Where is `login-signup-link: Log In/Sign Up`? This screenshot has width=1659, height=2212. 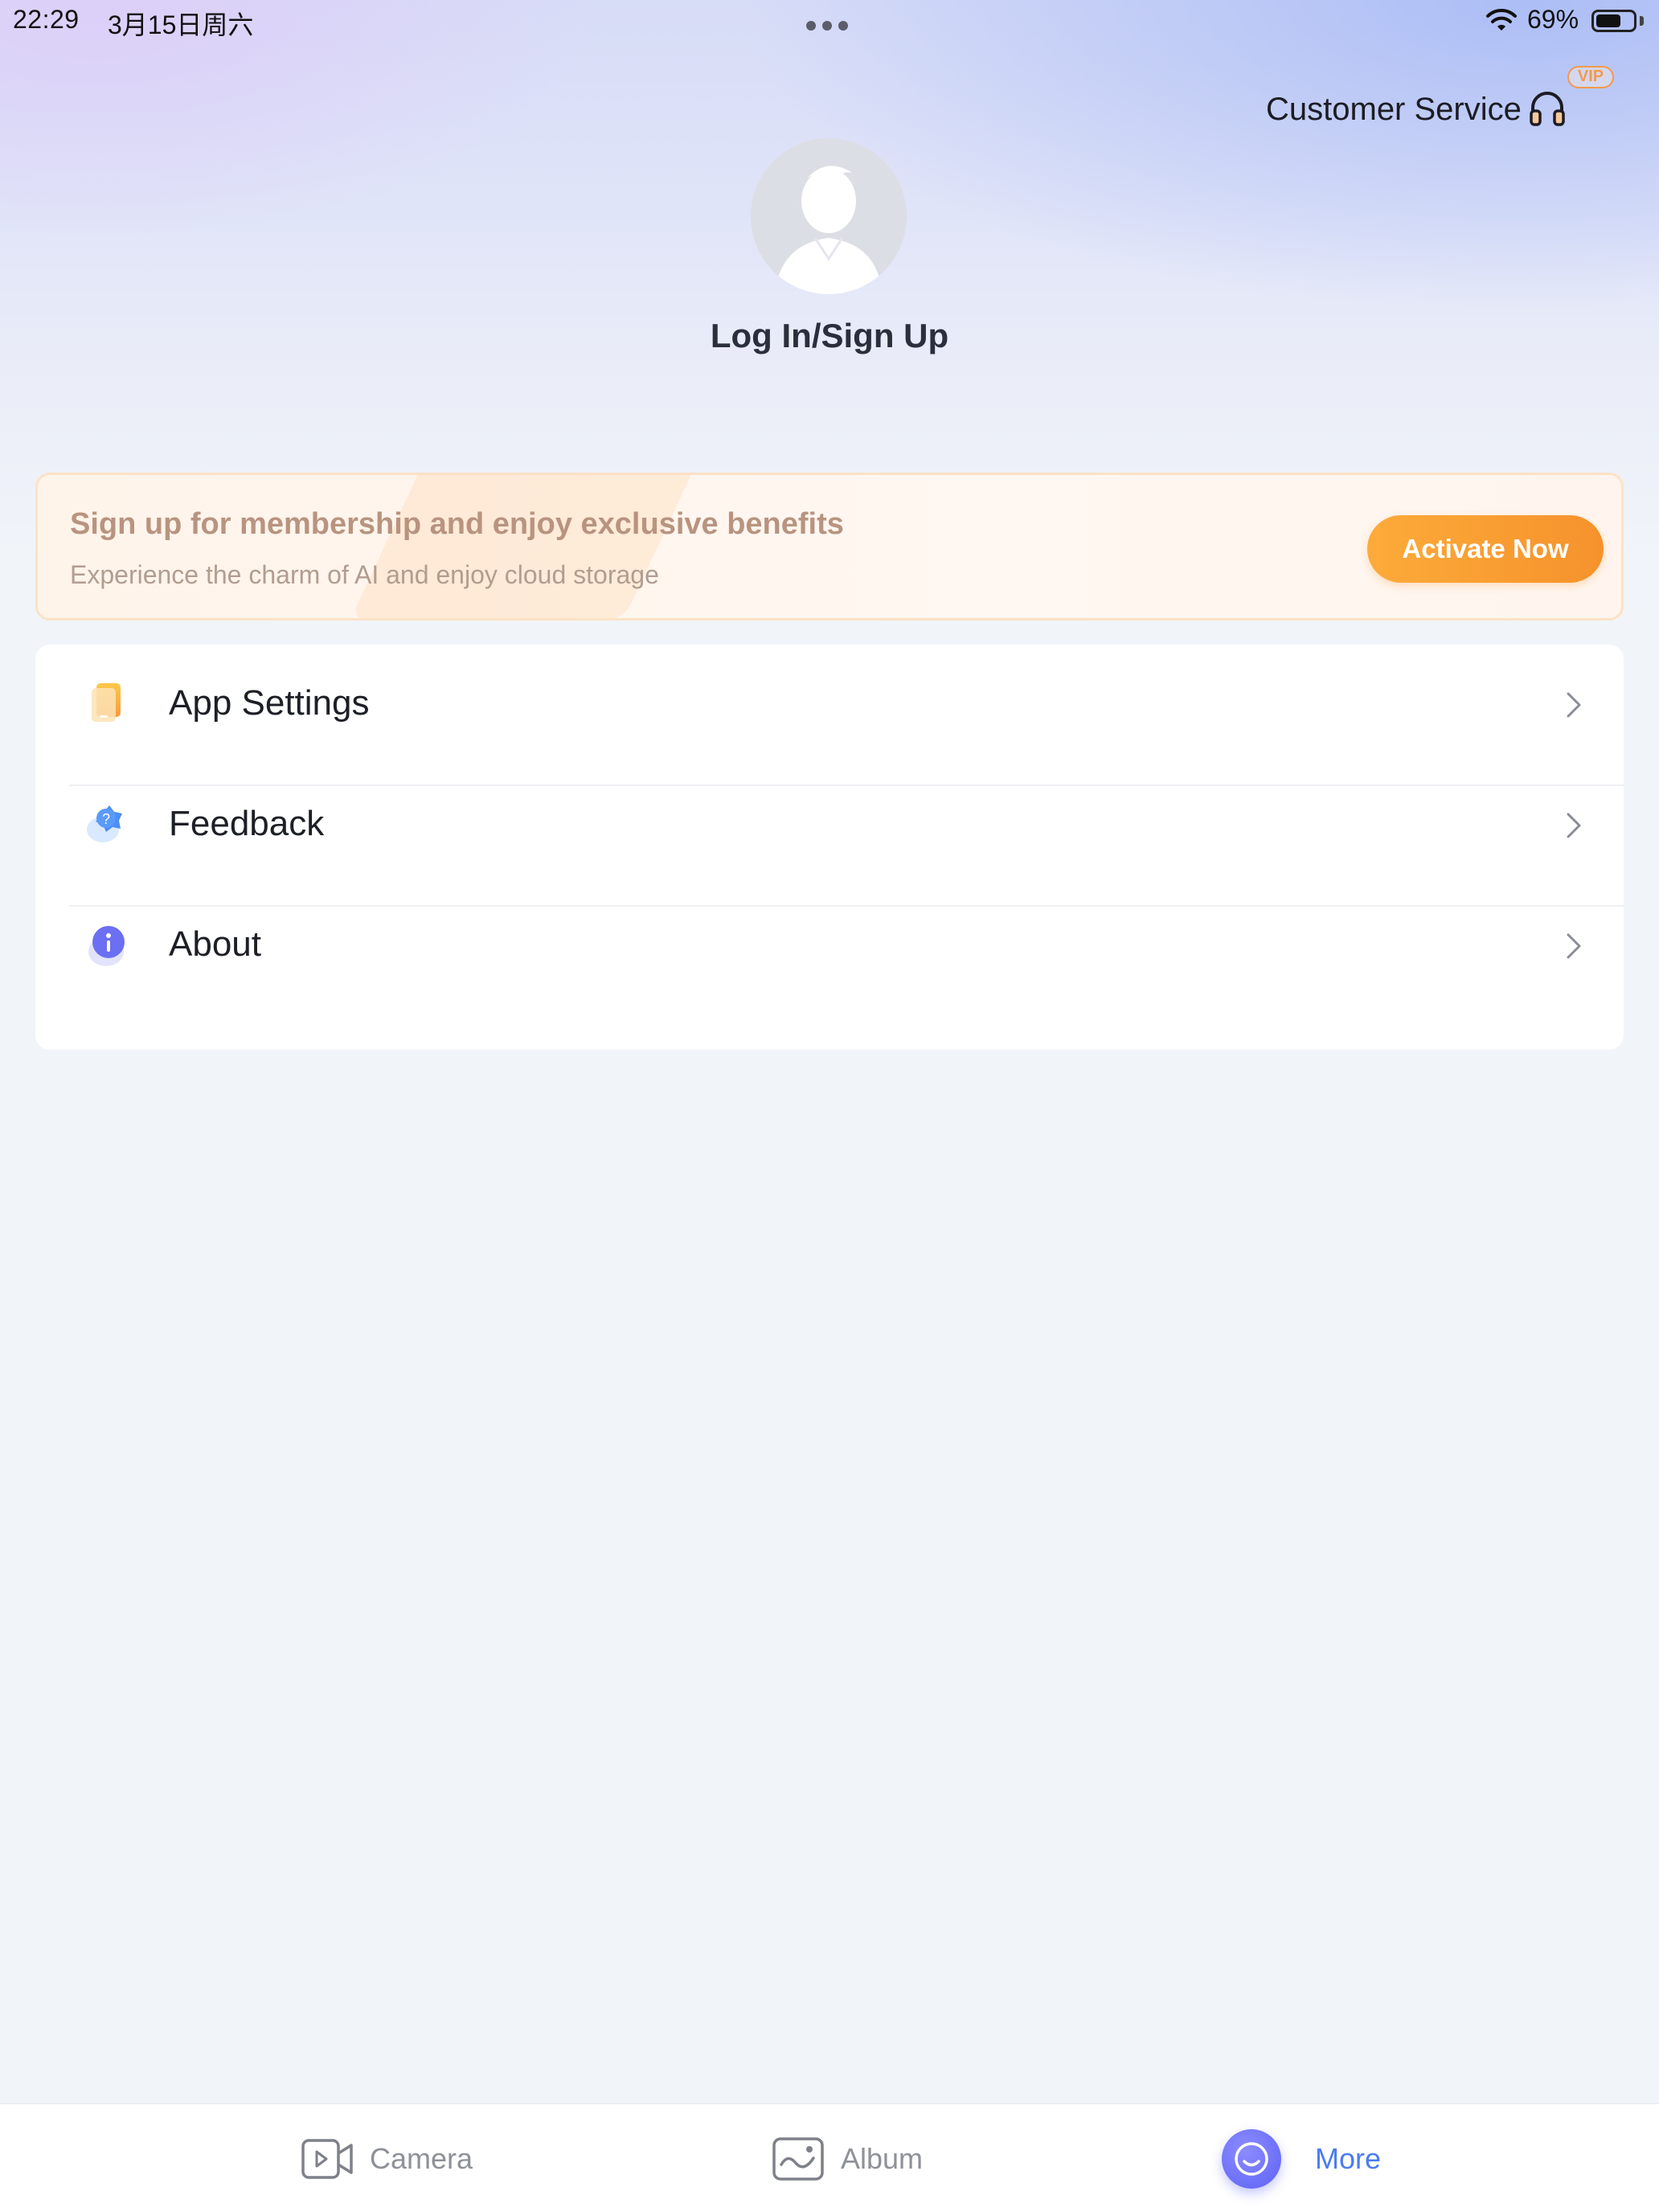 login-signup-link: Log In/Sign Up is located at coordinates (829, 336).